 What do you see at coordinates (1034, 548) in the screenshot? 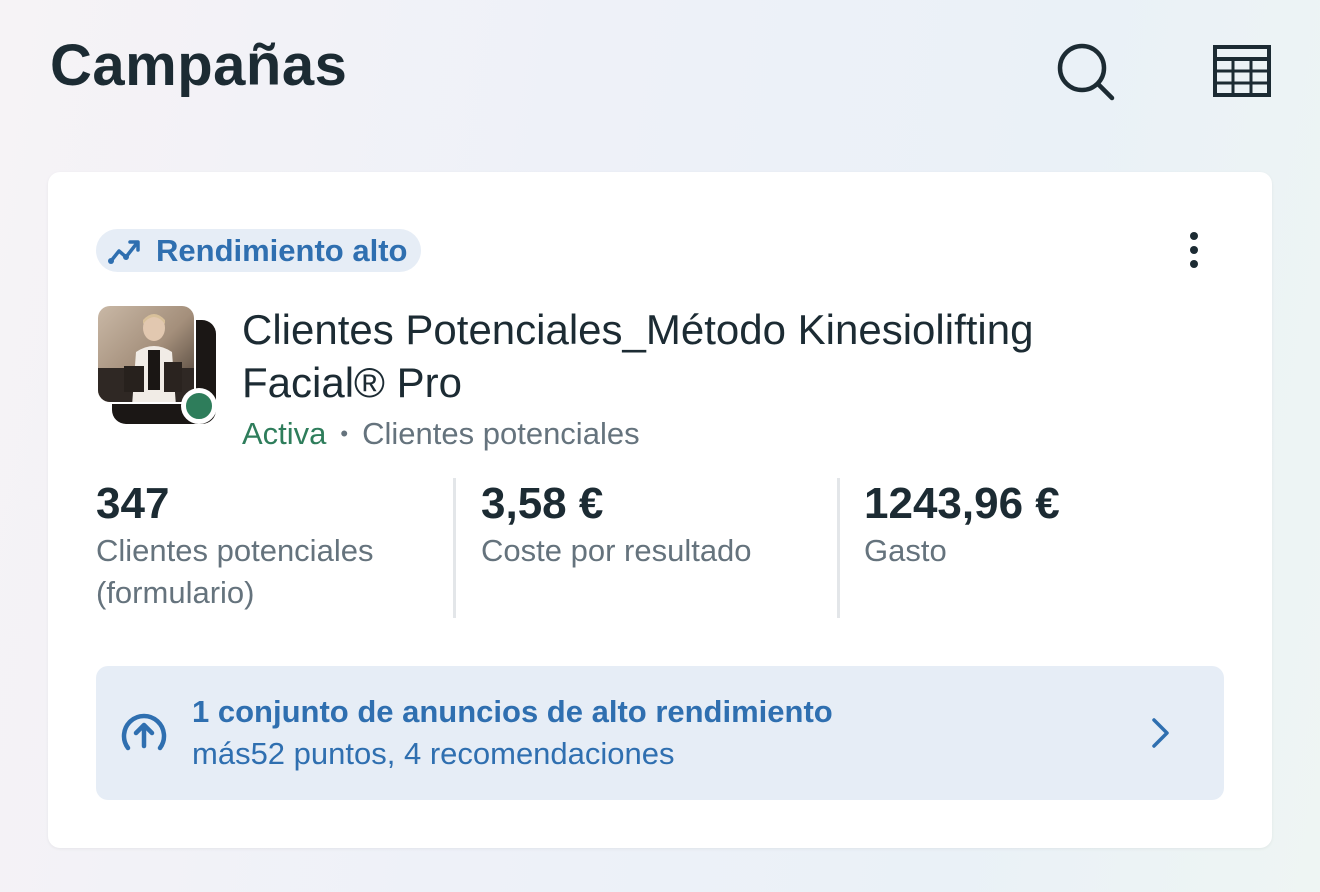
I see `metric-spend: 1243,96 € Gasto` at bounding box center [1034, 548].